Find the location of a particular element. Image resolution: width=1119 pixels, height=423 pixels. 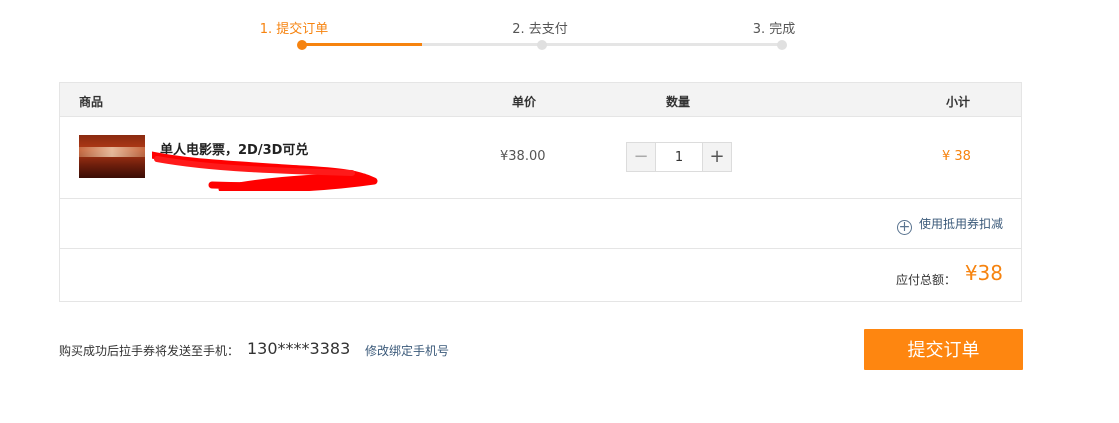

step-complete: 3. 完成 is located at coordinates (774, 29).